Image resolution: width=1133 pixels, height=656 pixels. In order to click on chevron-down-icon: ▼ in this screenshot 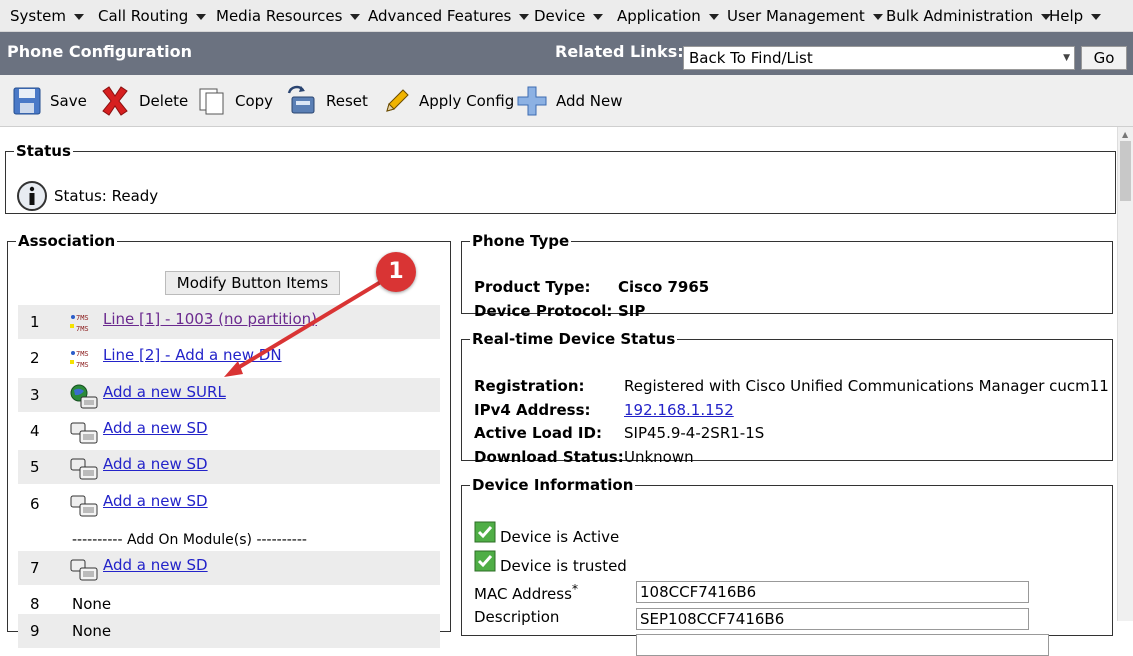, I will do `click(1066, 58)`.